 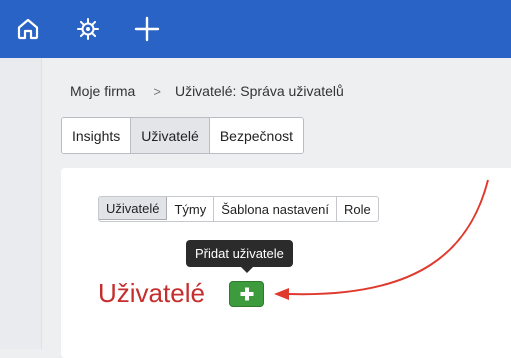 I want to click on main-tab-bar: Insights Uživatelé Bezpečnost, so click(x=183, y=135).